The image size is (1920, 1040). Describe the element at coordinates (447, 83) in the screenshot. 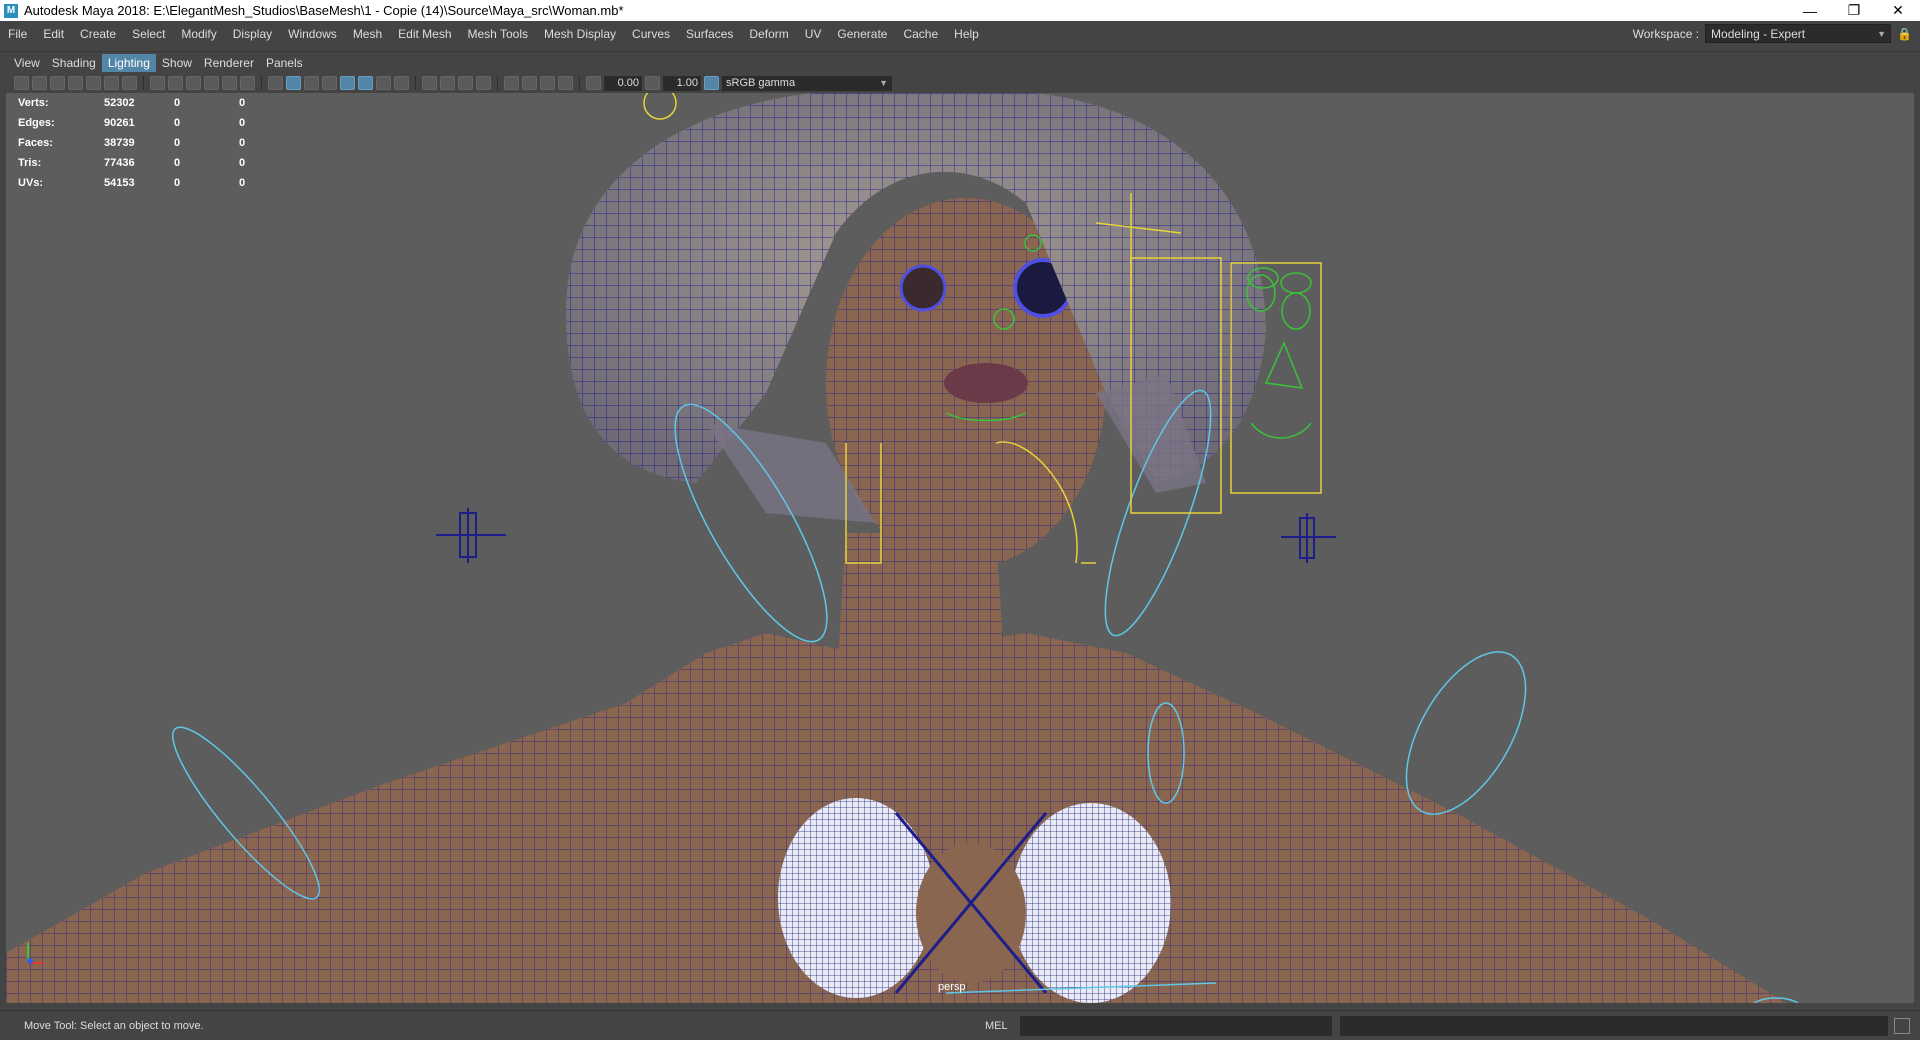

I see `motion-blur-icon` at that location.